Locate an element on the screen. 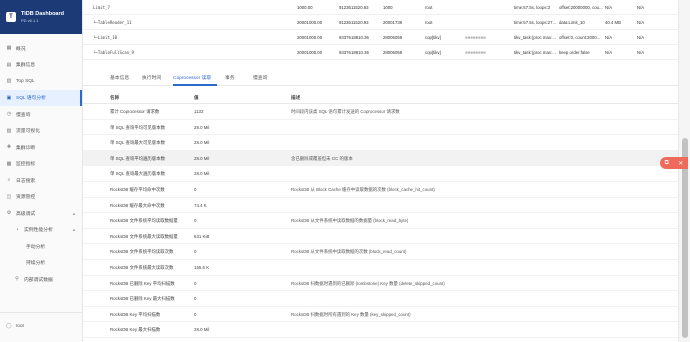 Image resolution: width=690 pixels, height=342 pixels. sidebar-item-3: ▣ SQL 语句分析 is located at coordinates (41, 97).